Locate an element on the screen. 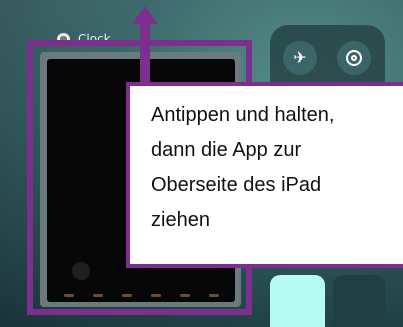 This screenshot has height=327, width=403. instruction-line: Antippen und halten, is located at coordinates (243, 115).